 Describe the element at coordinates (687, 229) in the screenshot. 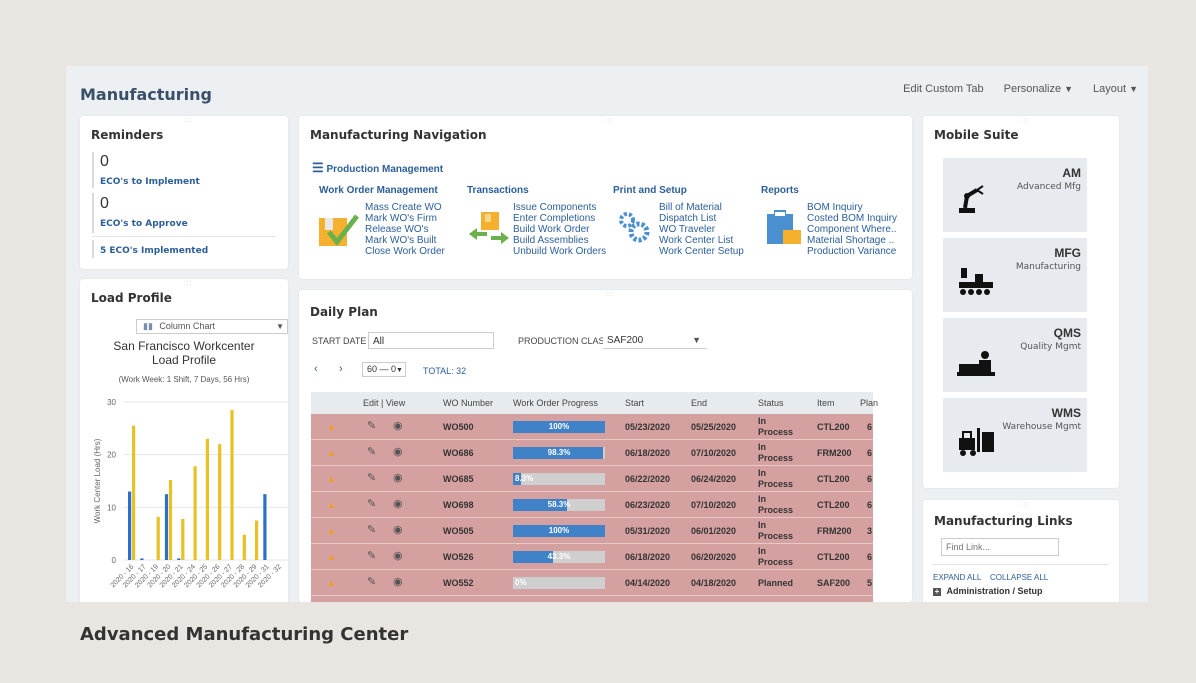

I see `nav-link: WO Traveler` at that location.